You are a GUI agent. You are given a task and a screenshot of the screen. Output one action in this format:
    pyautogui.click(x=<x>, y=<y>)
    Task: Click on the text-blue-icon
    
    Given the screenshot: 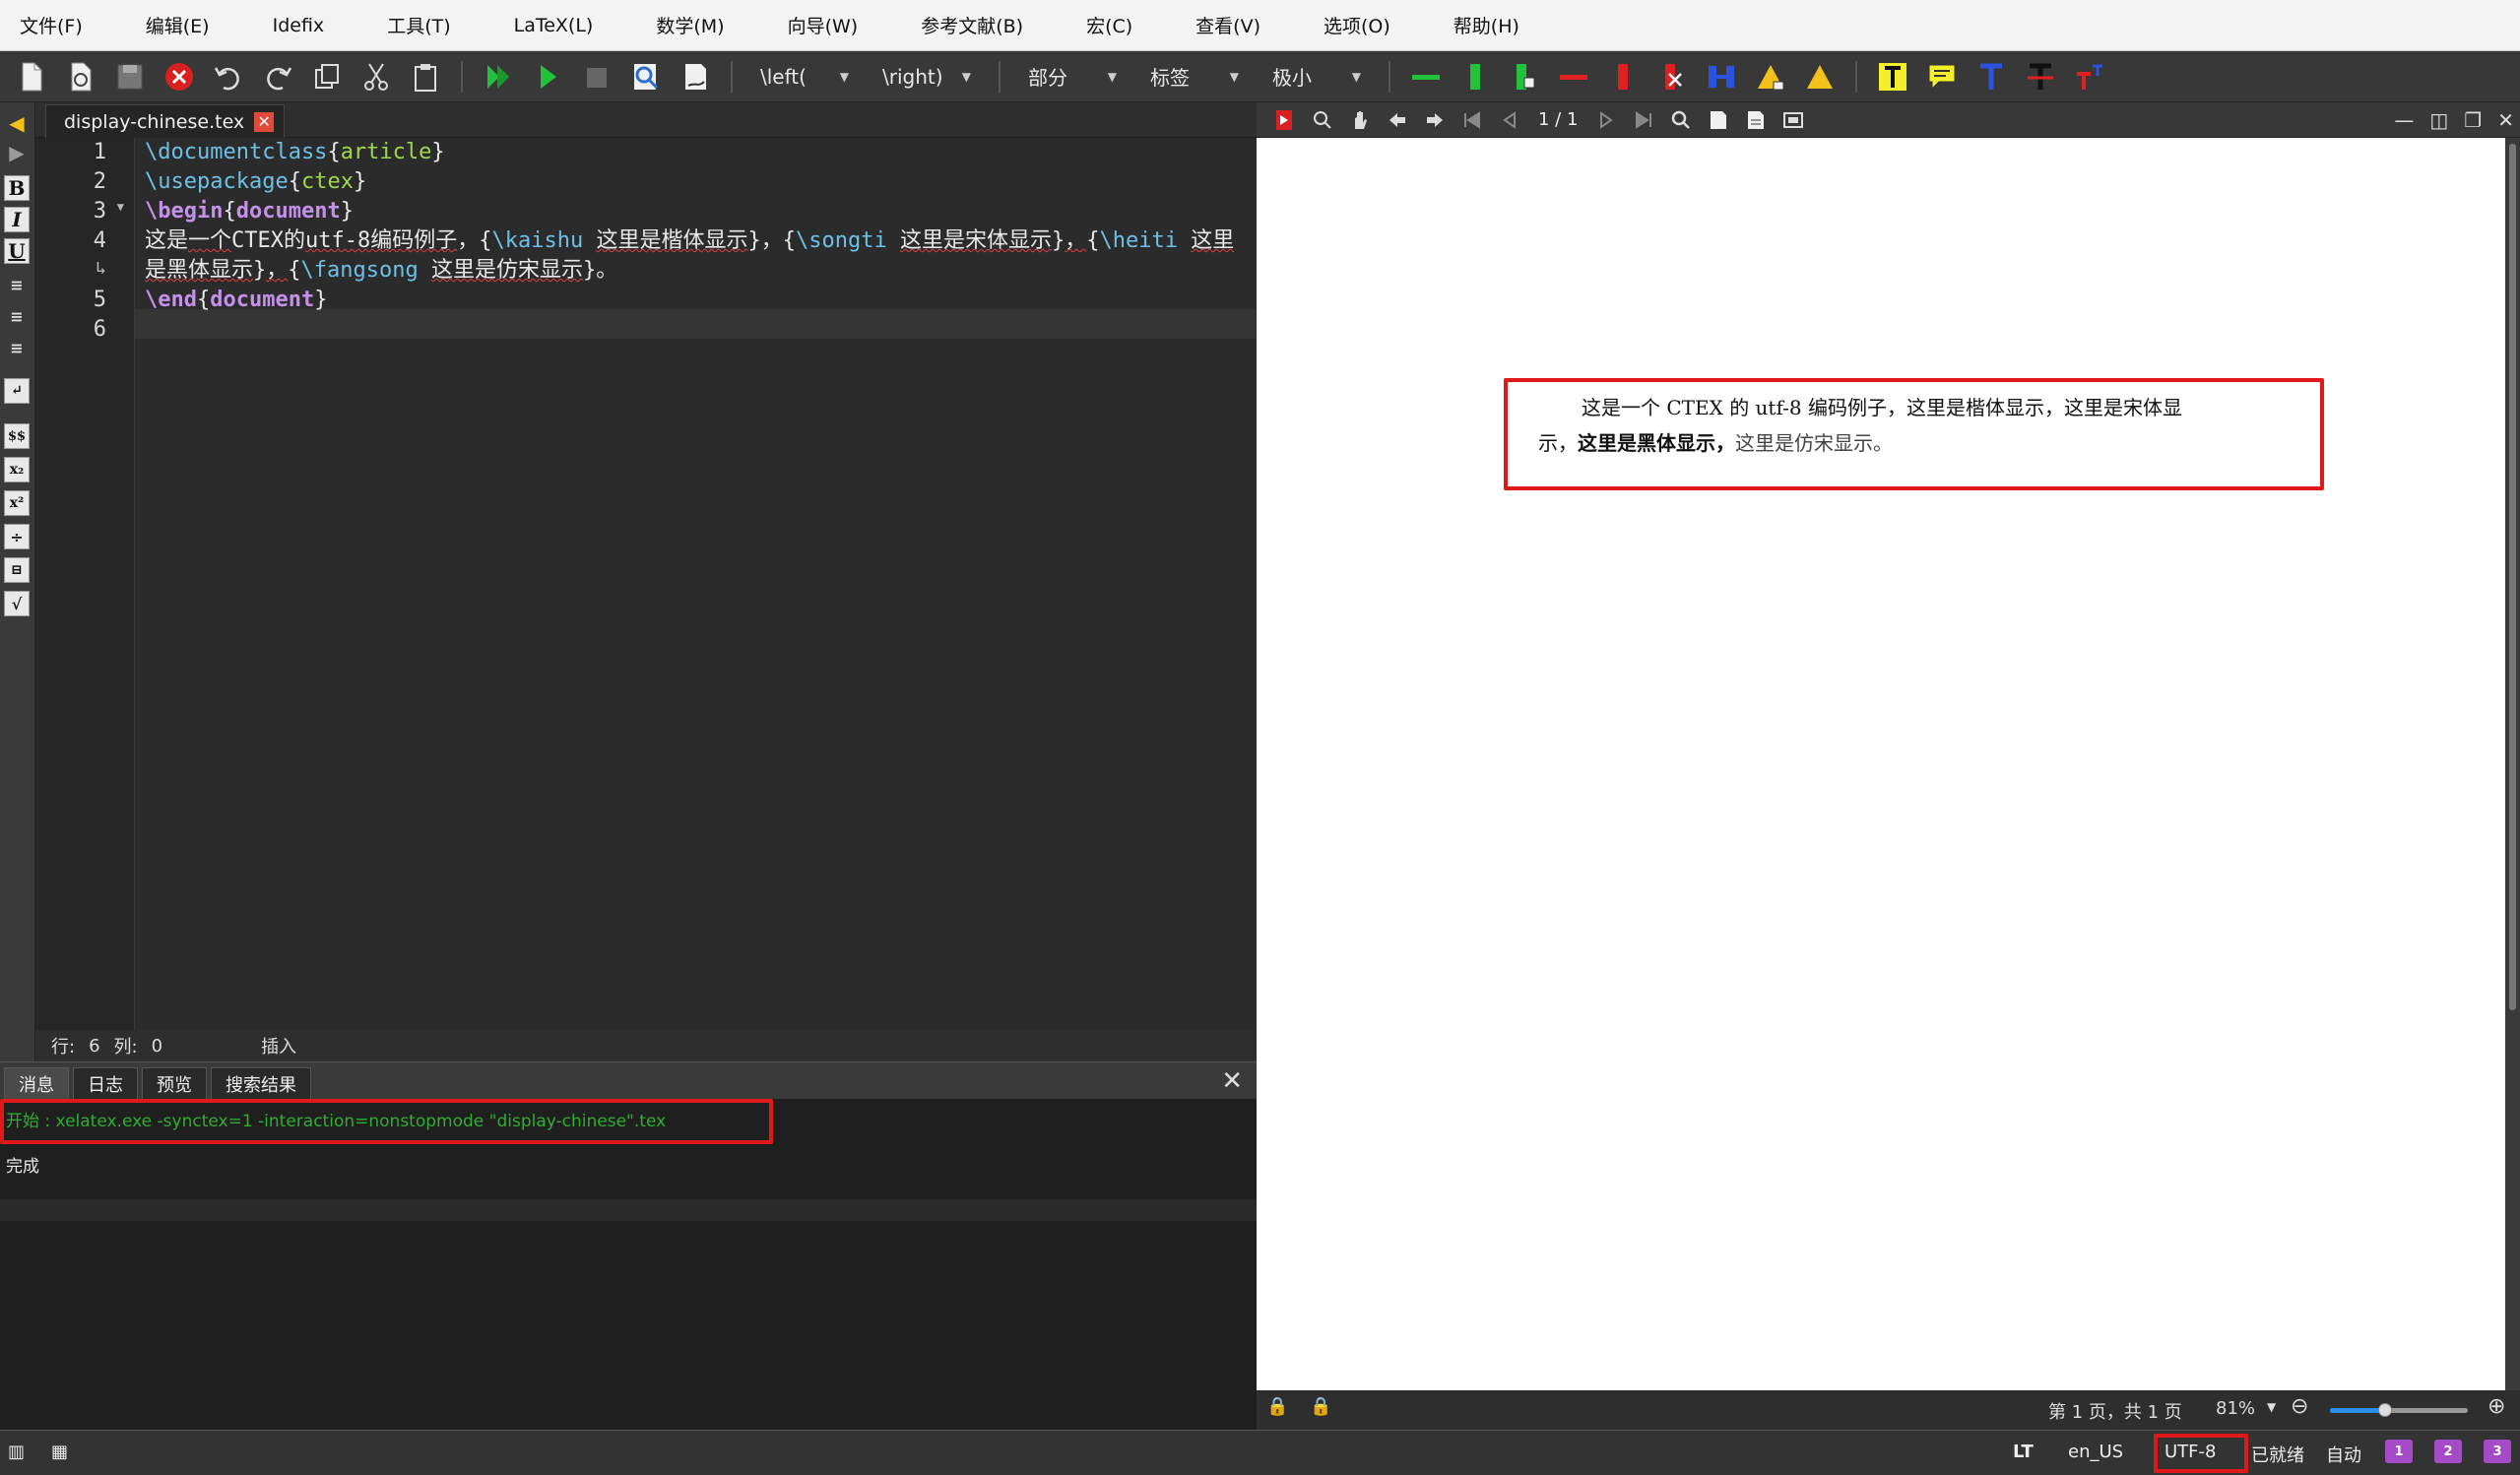 What is the action you would take?
    pyautogui.click(x=1991, y=77)
    